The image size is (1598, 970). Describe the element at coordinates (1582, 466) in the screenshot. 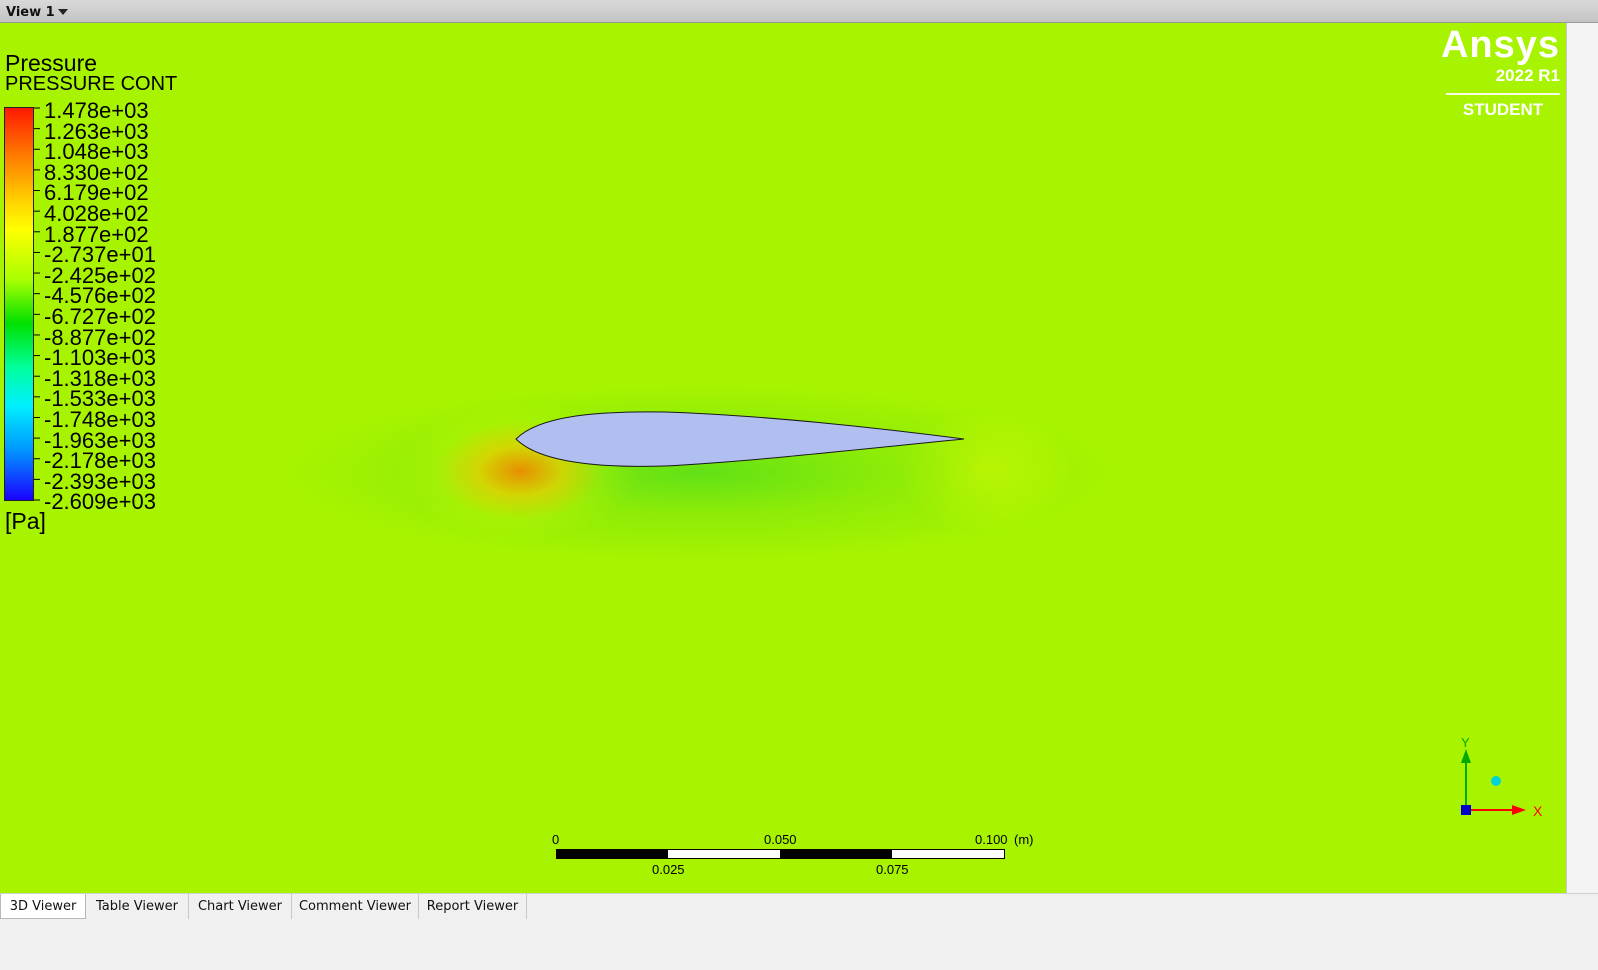

I see `viewport-right-strip` at that location.